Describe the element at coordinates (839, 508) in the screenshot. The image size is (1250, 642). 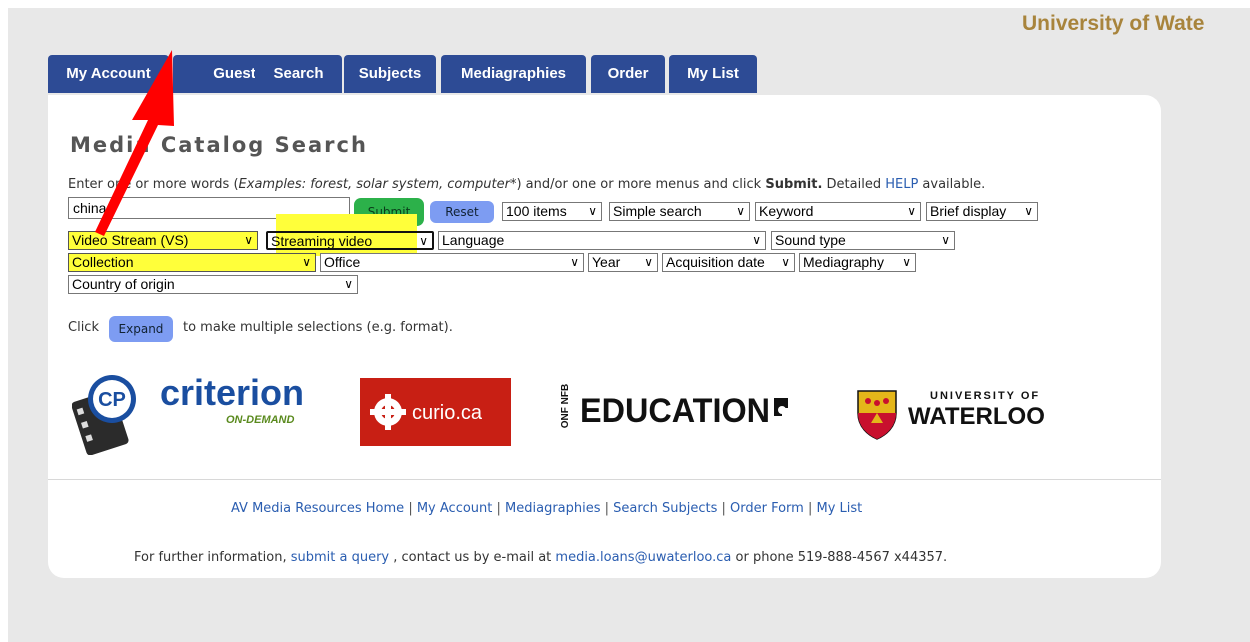
I see `footer-link-my-list: My List` at that location.